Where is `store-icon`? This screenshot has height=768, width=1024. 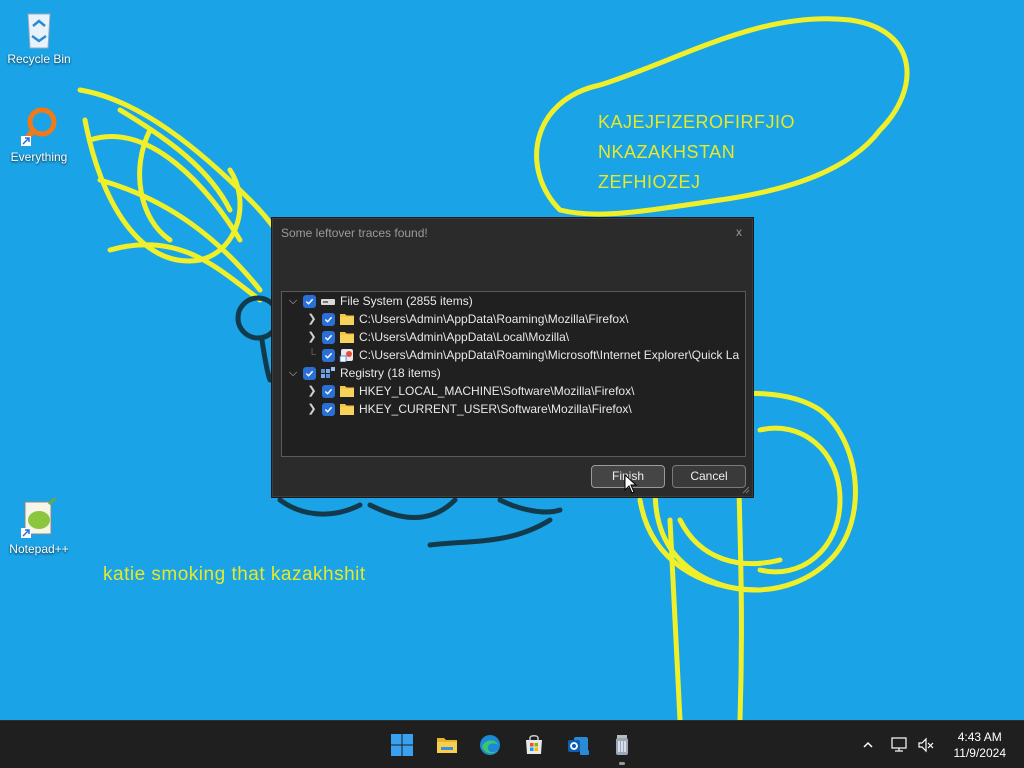
store-icon is located at coordinates (534, 744).